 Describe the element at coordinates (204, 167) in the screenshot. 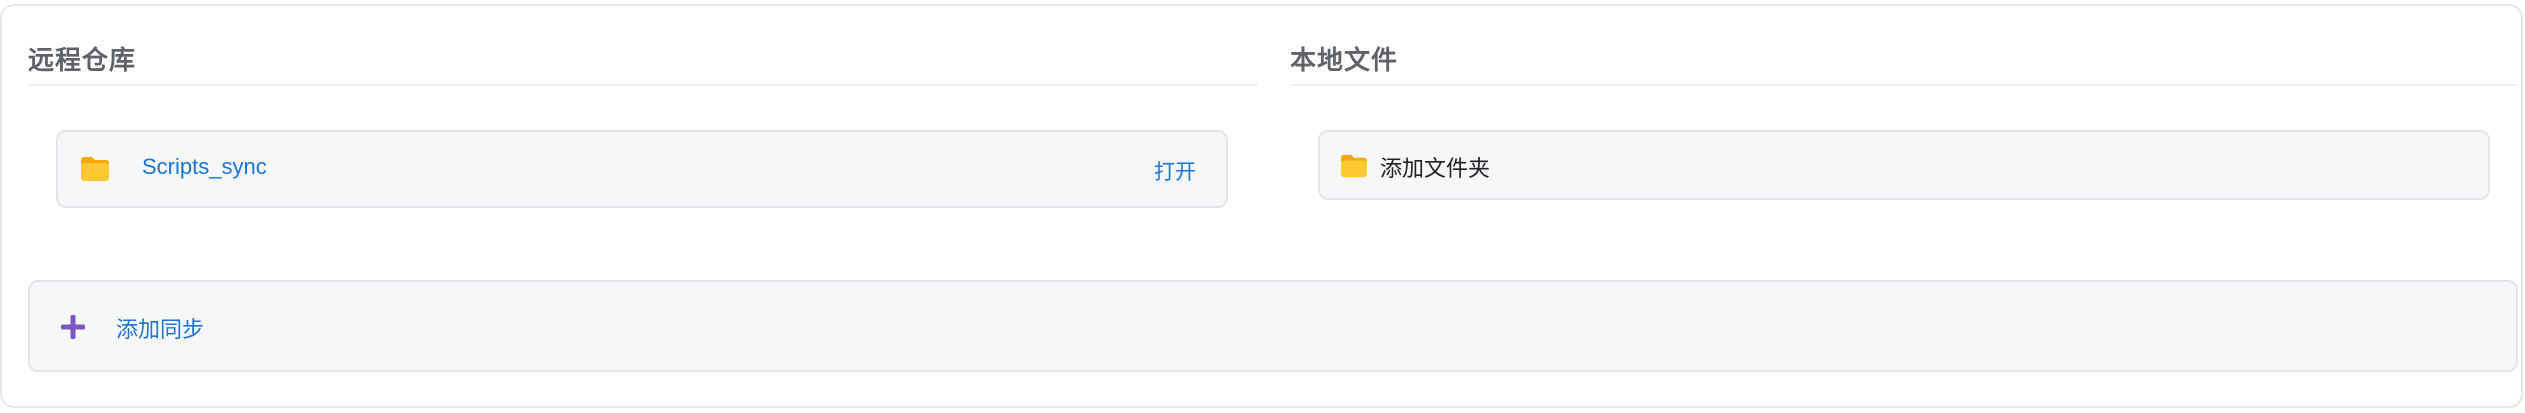

I see `repo-name-link: Scripts_sync` at that location.